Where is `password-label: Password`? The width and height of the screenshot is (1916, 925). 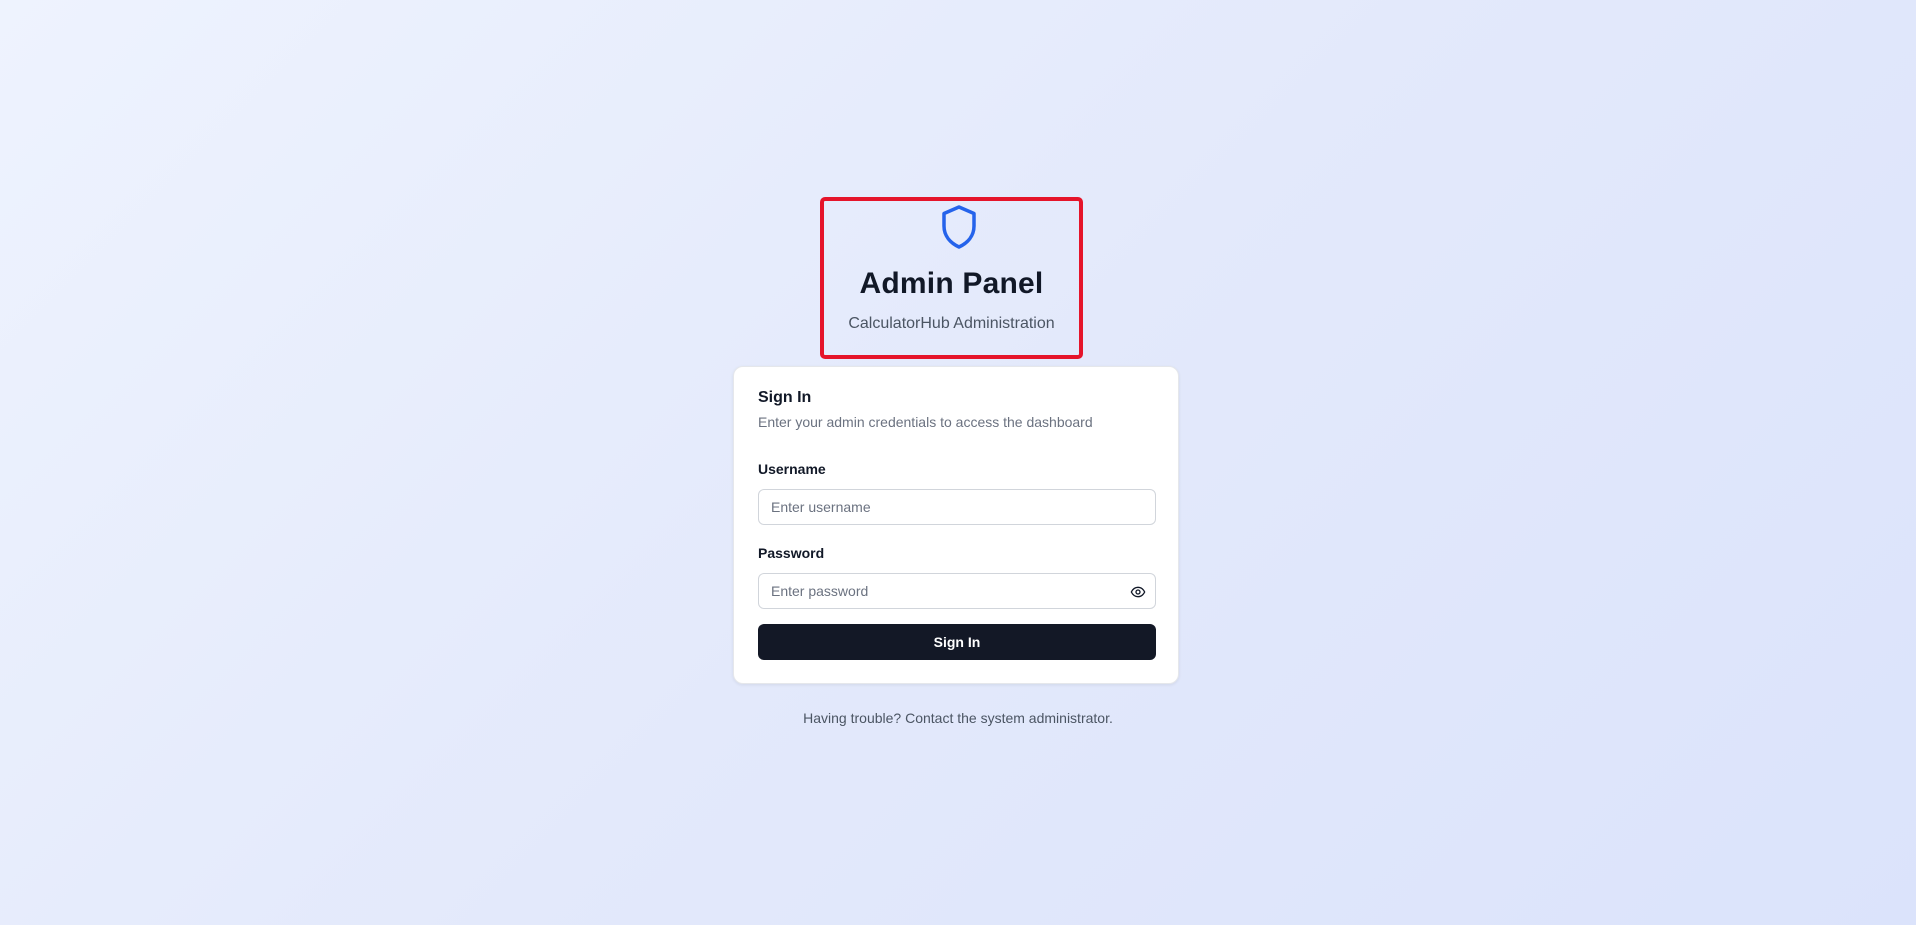 password-label: Password is located at coordinates (791, 553).